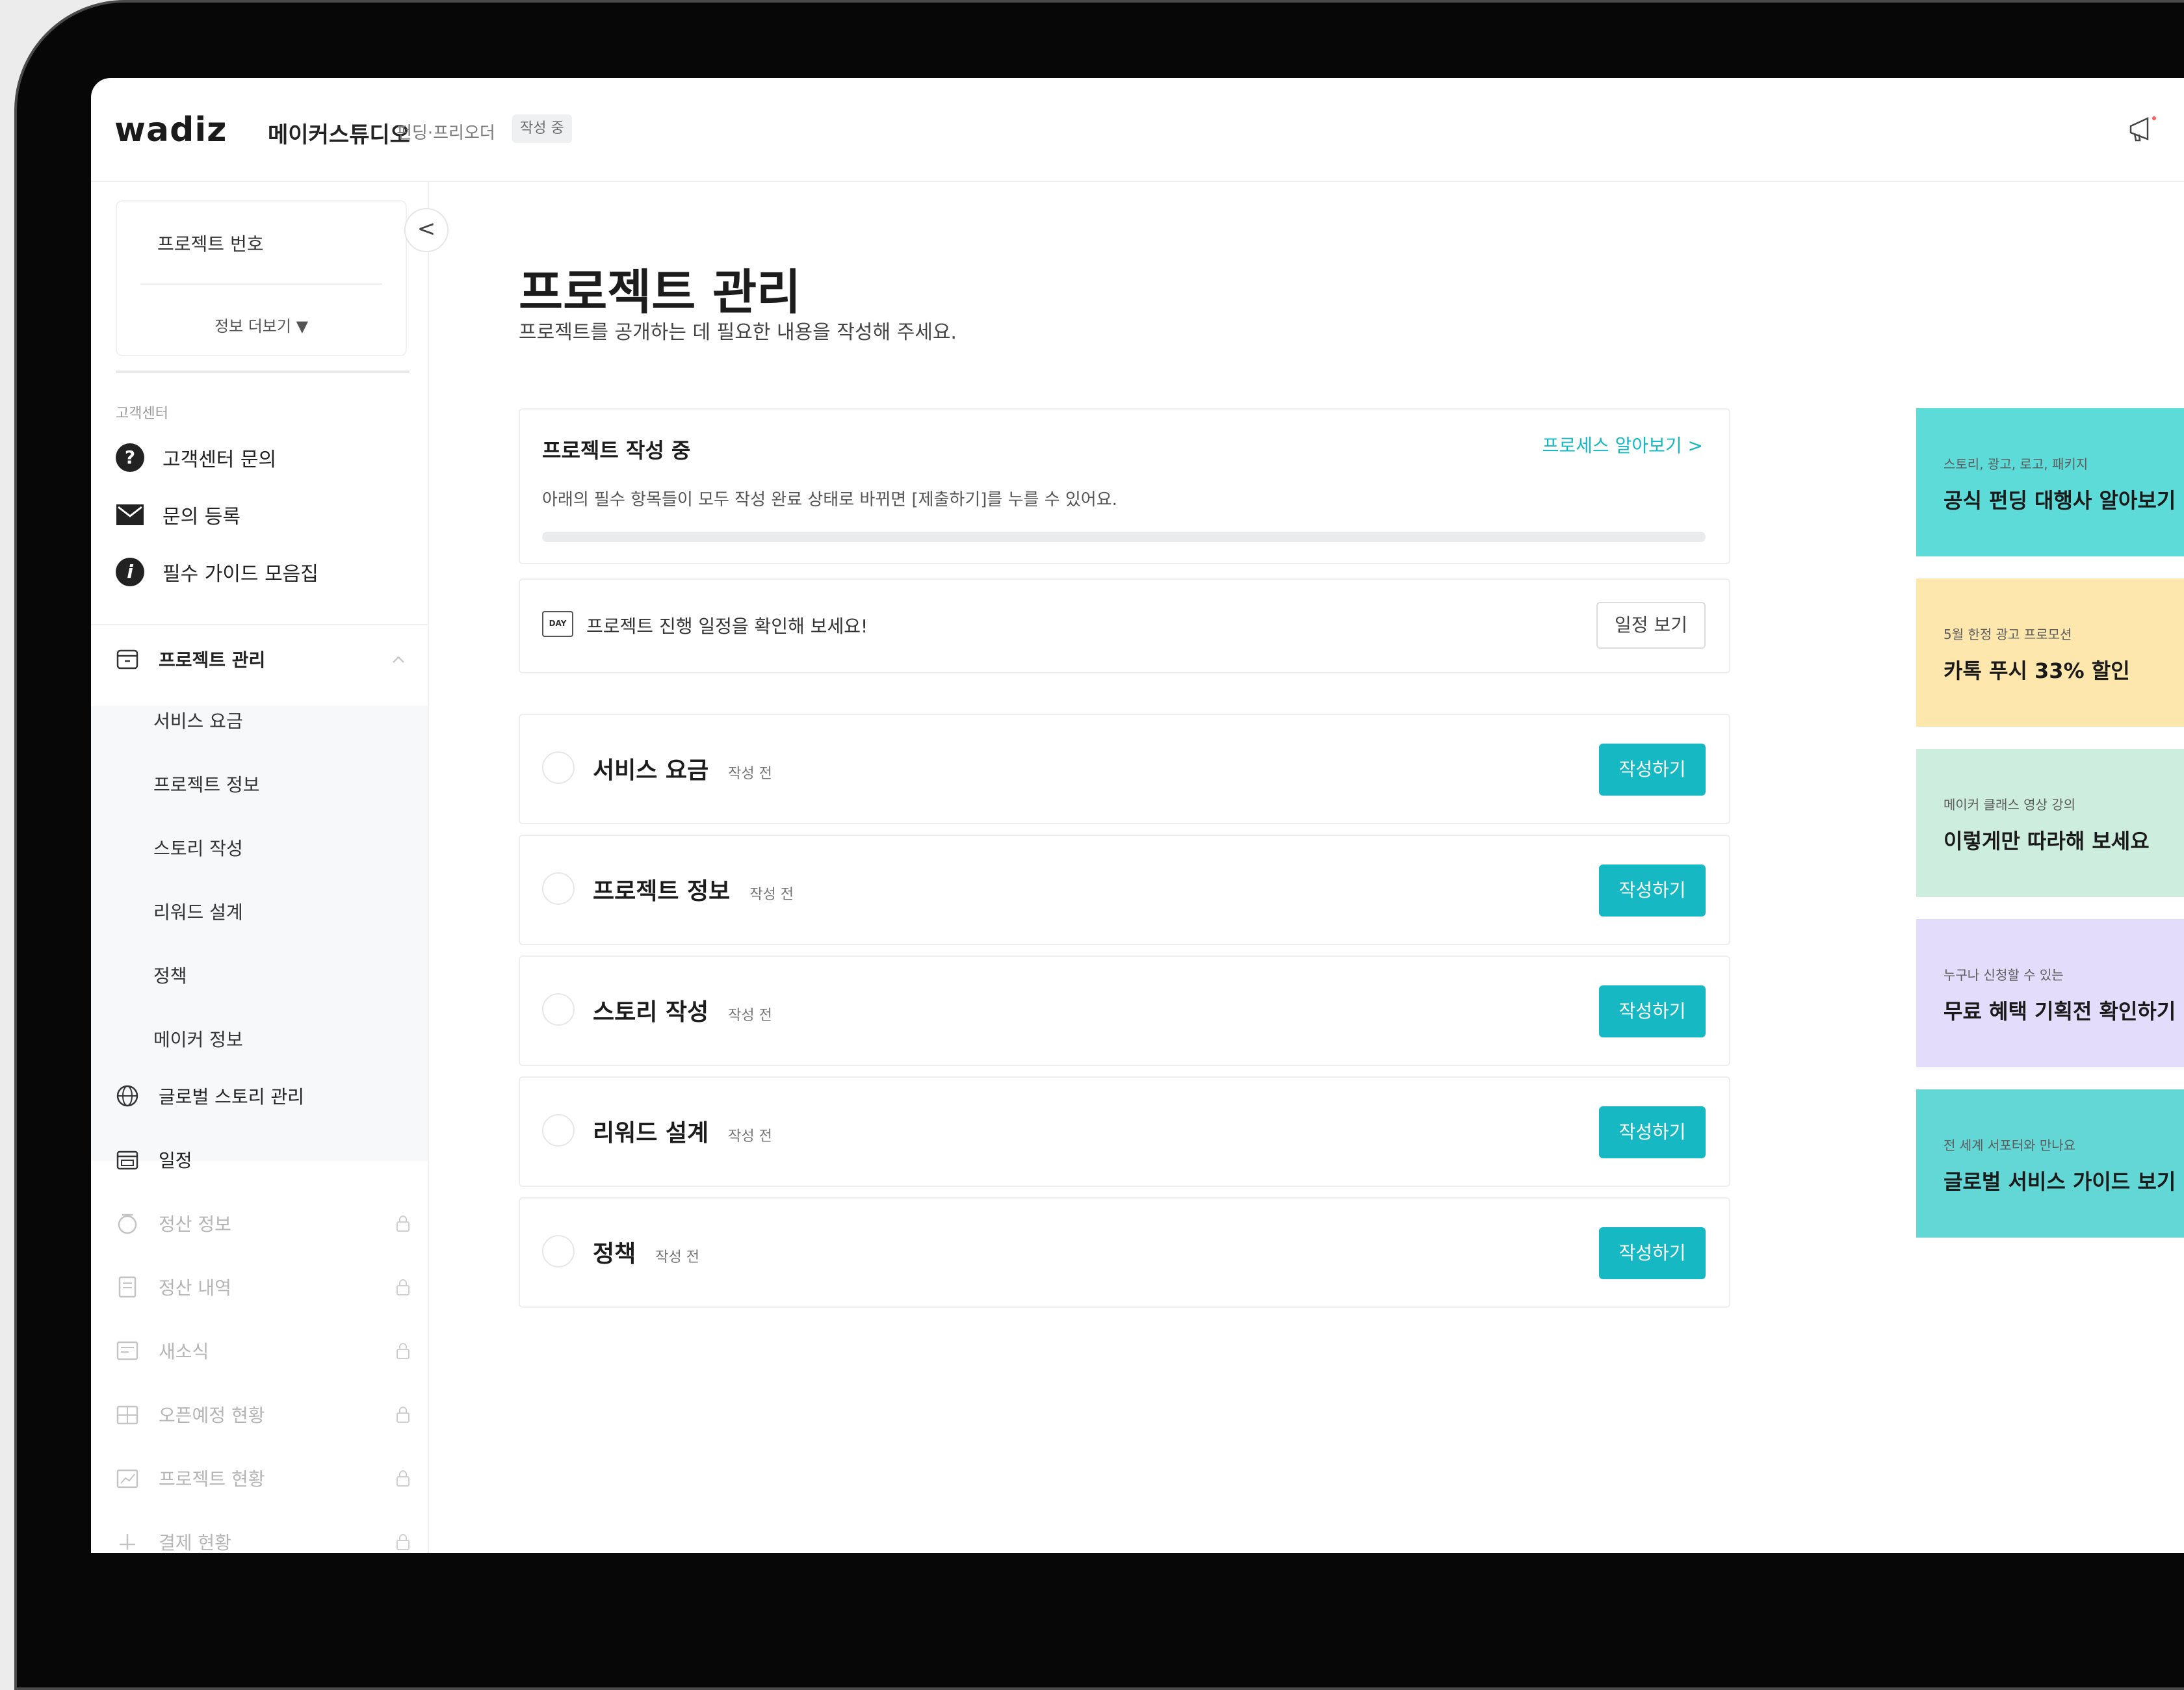  Describe the element at coordinates (130, 514) in the screenshot. I see `mail-icon` at that location.